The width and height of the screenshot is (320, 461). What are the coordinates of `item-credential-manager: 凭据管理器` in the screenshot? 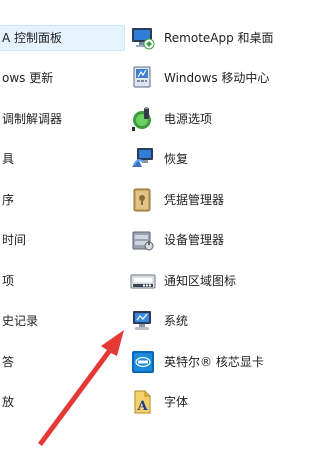 It's located at (213, 200).